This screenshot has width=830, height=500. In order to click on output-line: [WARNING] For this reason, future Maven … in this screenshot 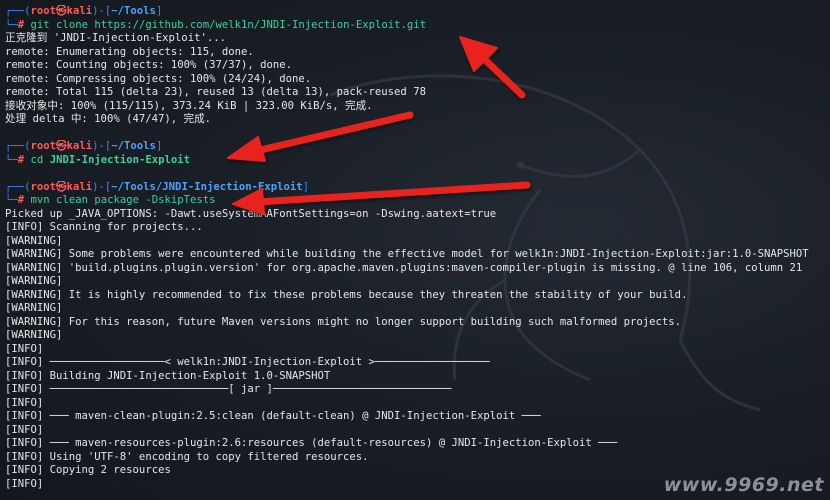, I will do `click(343, 321)`.